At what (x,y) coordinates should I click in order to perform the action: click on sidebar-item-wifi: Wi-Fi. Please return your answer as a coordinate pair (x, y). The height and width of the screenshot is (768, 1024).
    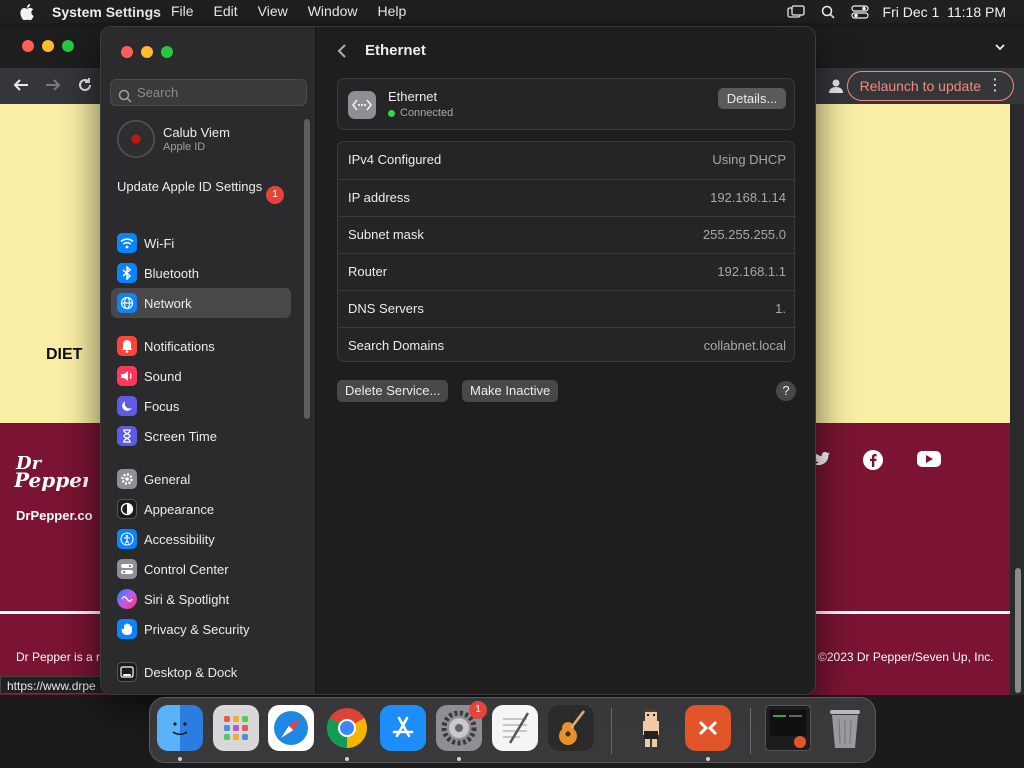
    Looking at the image, I should click on (201, 243).